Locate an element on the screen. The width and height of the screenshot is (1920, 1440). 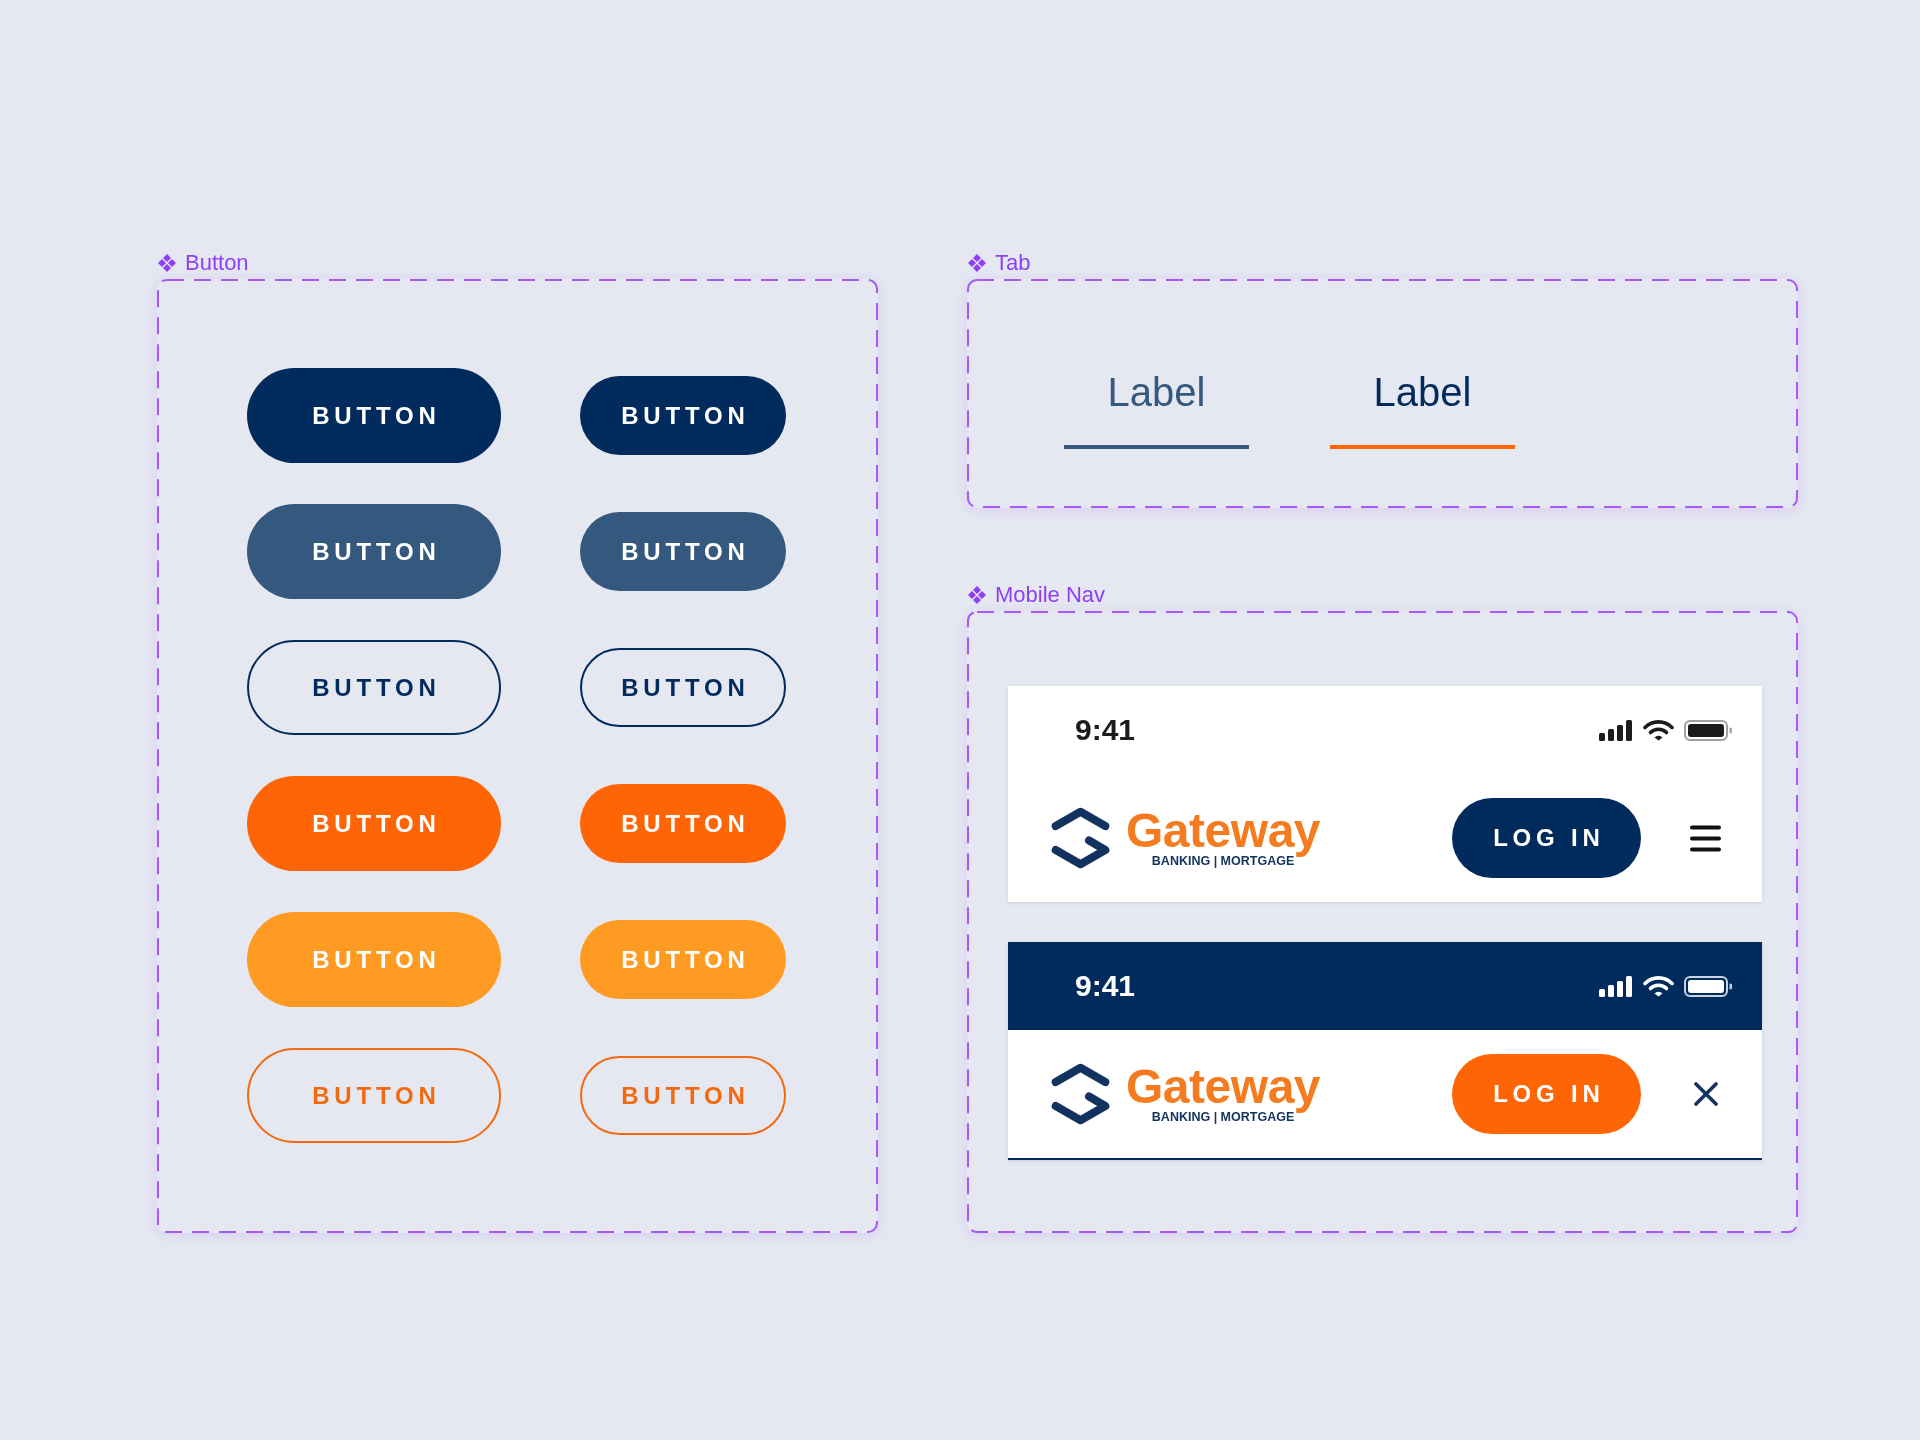
menu-icon is located at coordinates (1705, 838).